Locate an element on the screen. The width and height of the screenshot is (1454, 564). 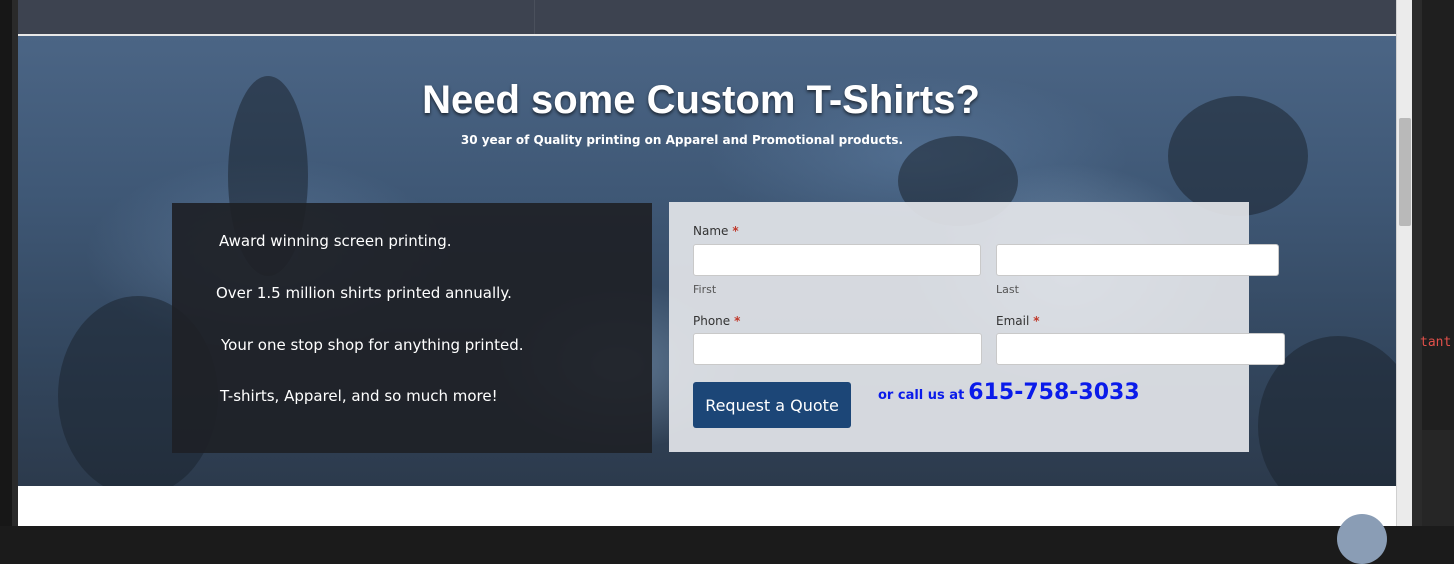
call-us-text: or call us at 615-758-3033 is located at coordinates (1009, 392).